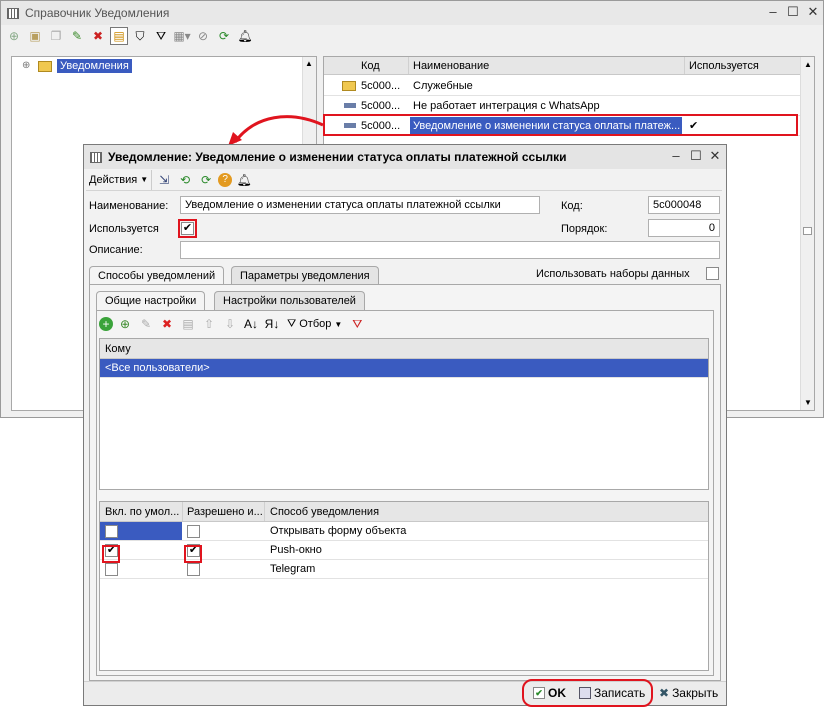 The width and height of the screenshot is (826, 710). What do you see at coordinates (157, 275) in the screenshot?
I see `tab-notification-methods: Способы уведомлений` at bounding box center [157, 275].